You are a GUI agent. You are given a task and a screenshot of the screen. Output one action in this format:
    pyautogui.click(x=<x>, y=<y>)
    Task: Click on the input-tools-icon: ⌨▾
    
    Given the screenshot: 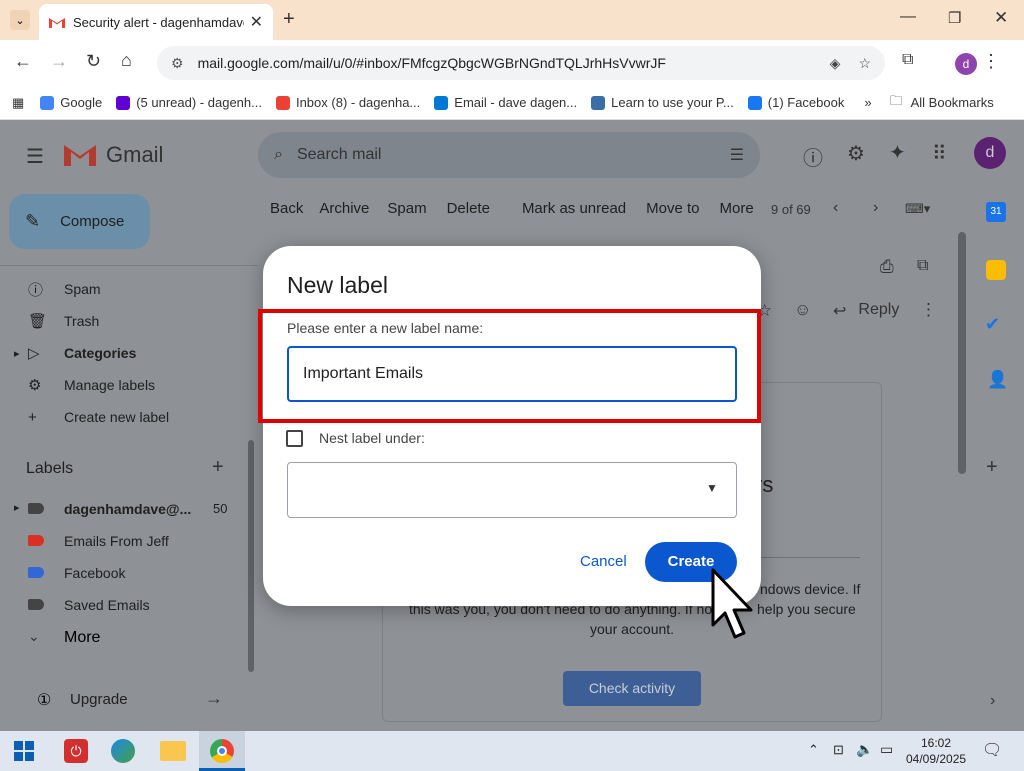 What is the action you would take?
    pyautogui.click(x=917, y=209)
    